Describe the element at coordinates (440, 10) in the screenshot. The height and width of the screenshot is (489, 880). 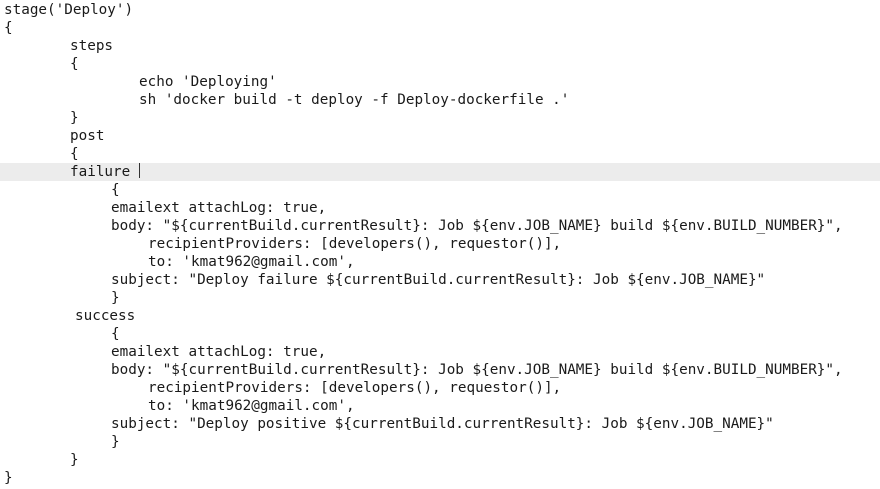
I see `code-line: stage('Deploy')` at that location.